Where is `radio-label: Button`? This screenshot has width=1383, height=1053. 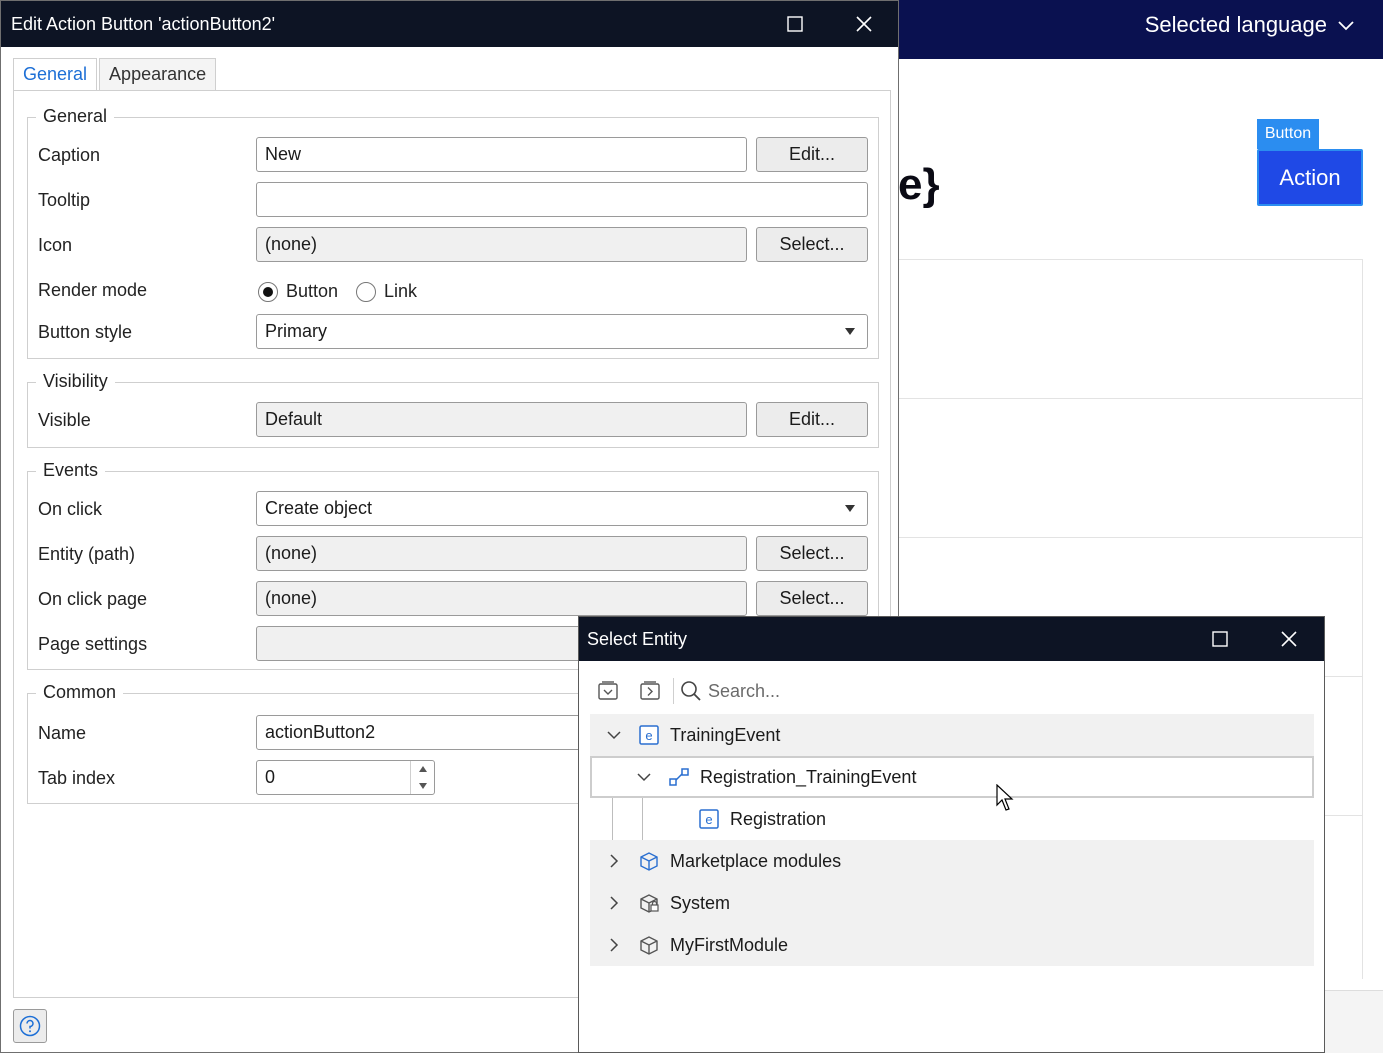
radio-label: Button is located at coordinates (312, 291).